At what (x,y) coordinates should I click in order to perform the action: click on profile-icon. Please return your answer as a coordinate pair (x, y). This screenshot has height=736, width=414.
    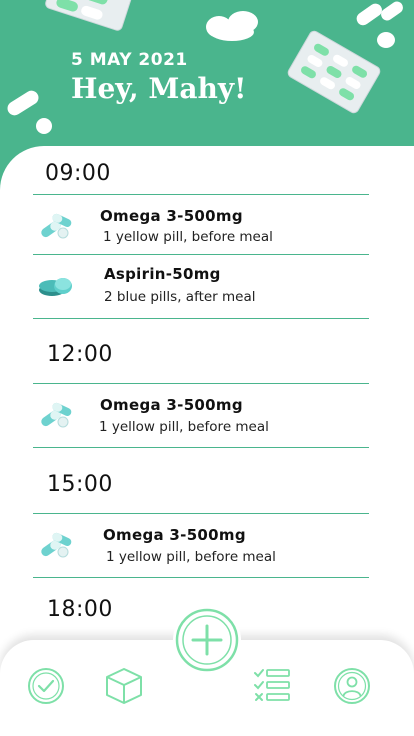
    Looking at the image, I should click on (352, 686).